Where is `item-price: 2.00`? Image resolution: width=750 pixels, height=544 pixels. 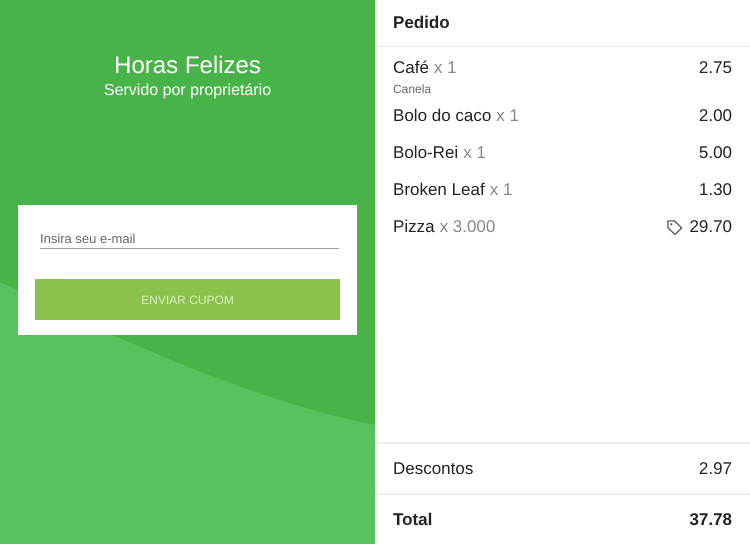 item-price: 2.00 is located at coordinates (715, 116).